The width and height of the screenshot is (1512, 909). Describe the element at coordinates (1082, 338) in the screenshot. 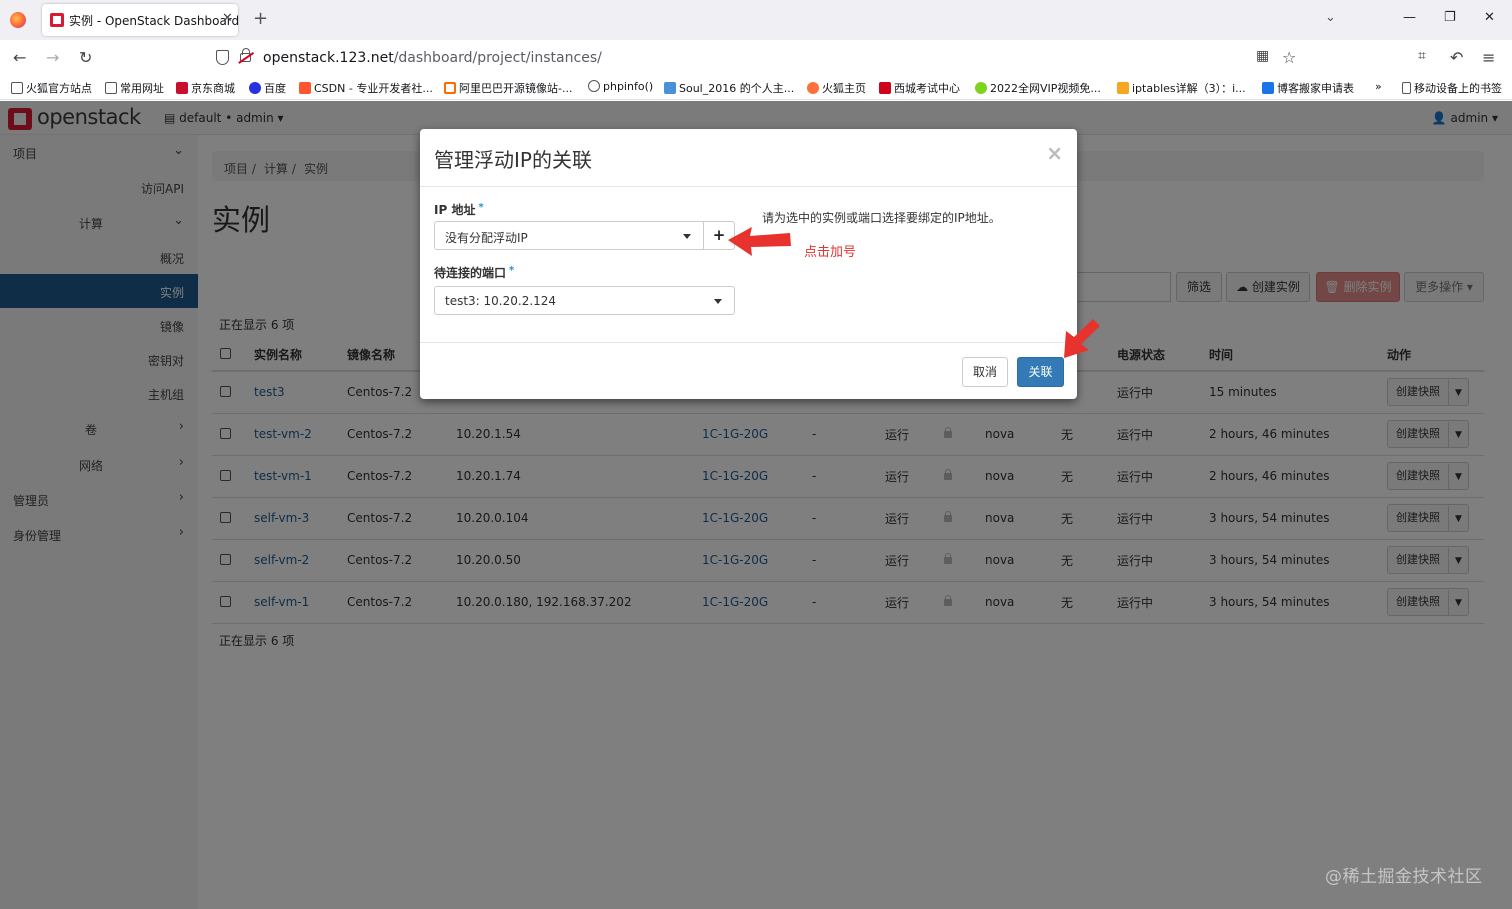

I see `arrow-to-associate-icon` at that location.